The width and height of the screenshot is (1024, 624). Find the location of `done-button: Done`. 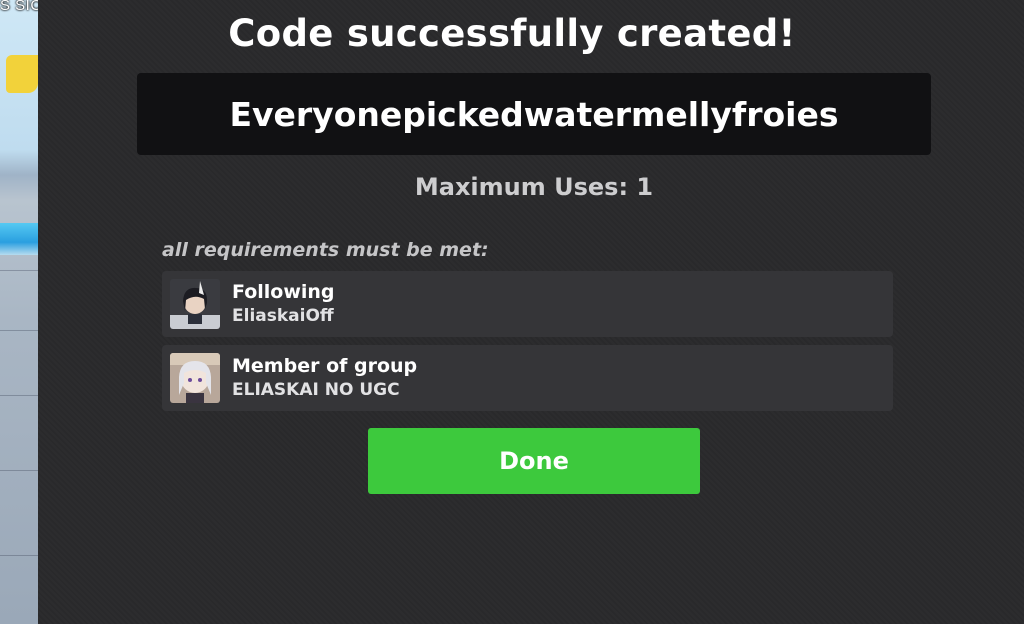

done-button: Done is located at coordinates (534, 461).